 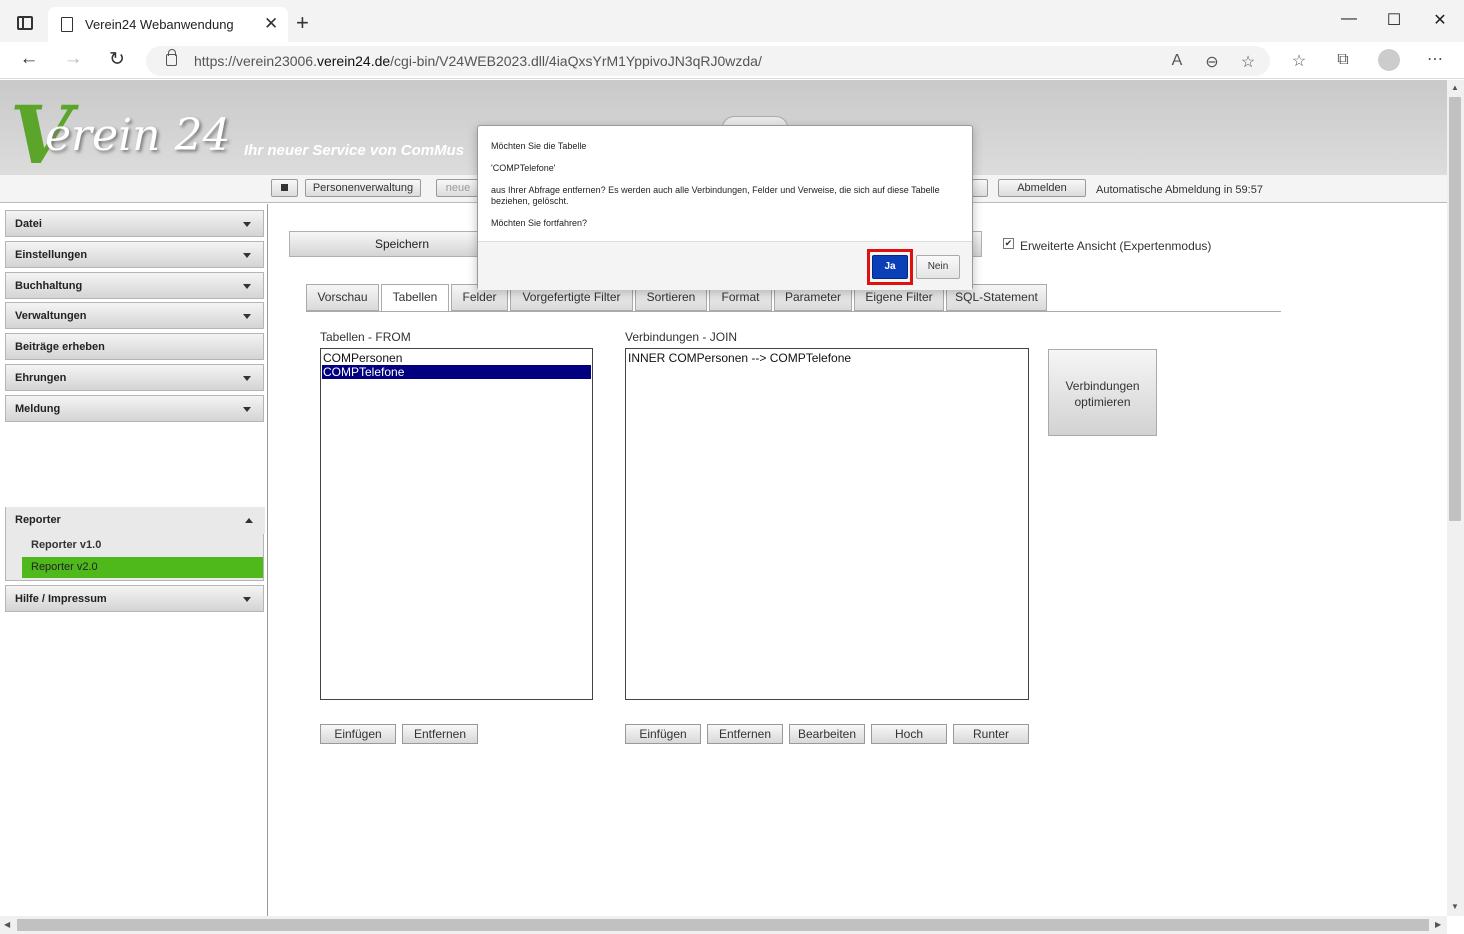 What do you see at coordinates (827, 734) in the screenshot?
I see `joins-edit-button: Bearbeiten` at bounding box center [827, 734].